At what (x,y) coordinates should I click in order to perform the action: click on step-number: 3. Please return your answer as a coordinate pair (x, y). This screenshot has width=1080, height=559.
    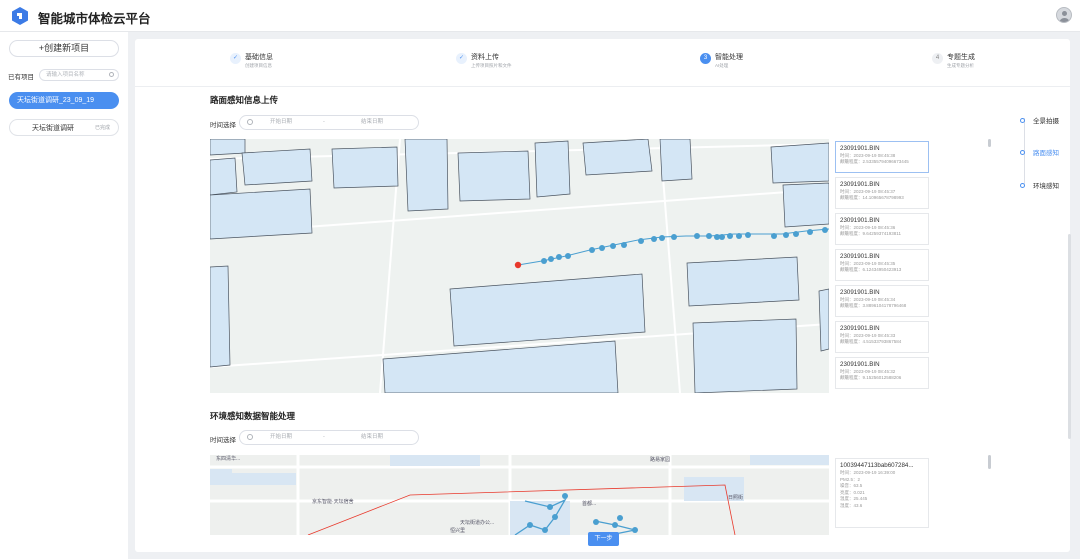
    Looking at the image, I should click on (705, 58).